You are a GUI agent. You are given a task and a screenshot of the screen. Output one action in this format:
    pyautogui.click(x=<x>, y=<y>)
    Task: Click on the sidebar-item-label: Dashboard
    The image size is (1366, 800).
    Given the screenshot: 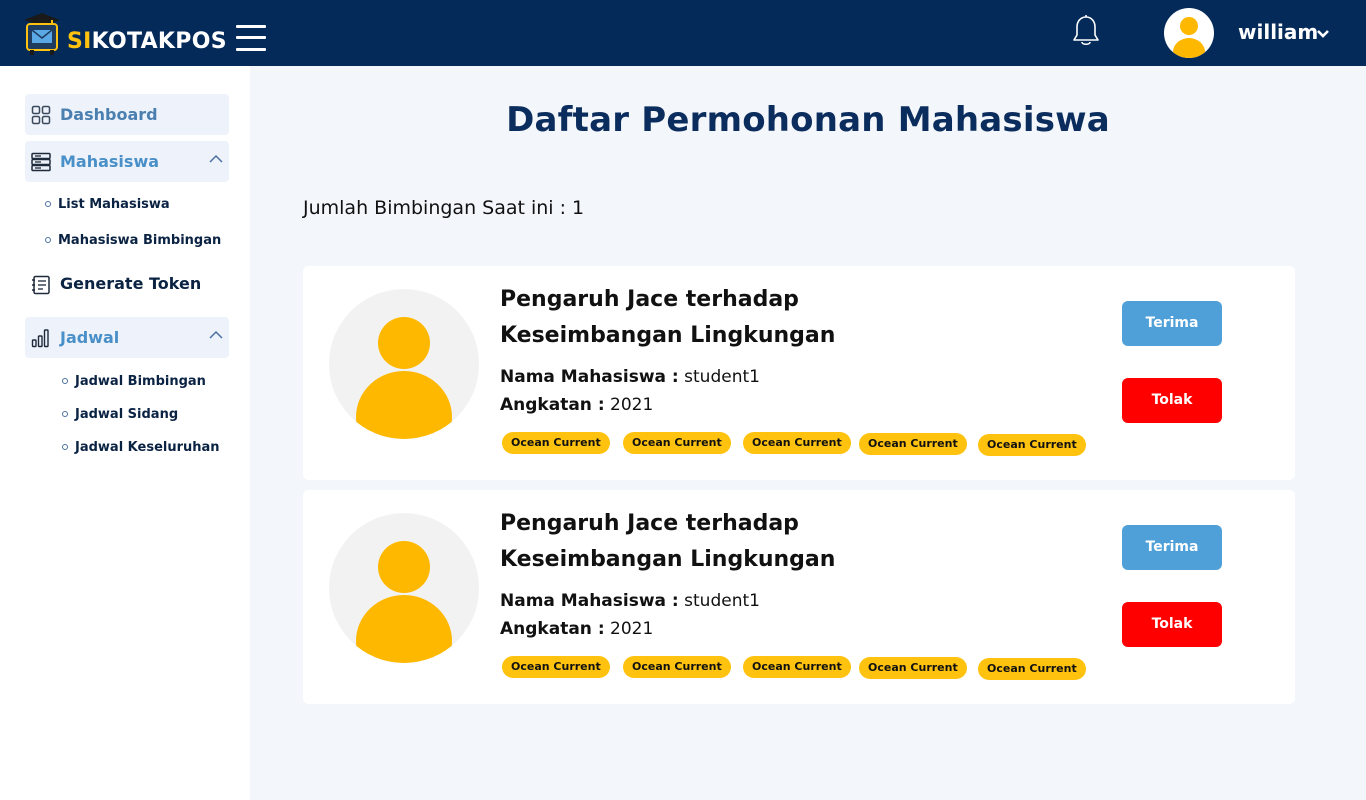 What is the action you would take?
    pyautogui.click(x=109, y=114)
    